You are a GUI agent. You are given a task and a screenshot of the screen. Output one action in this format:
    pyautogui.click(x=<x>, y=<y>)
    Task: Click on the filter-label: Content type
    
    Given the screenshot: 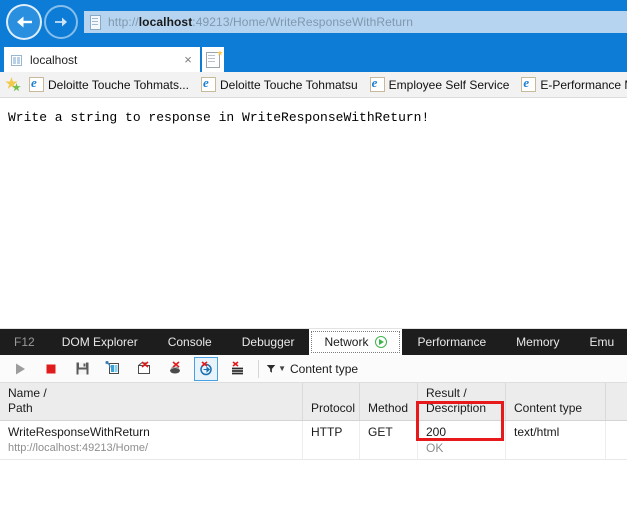 What is the action you would take?
    pyautogui.click(x=324, y=368)
    